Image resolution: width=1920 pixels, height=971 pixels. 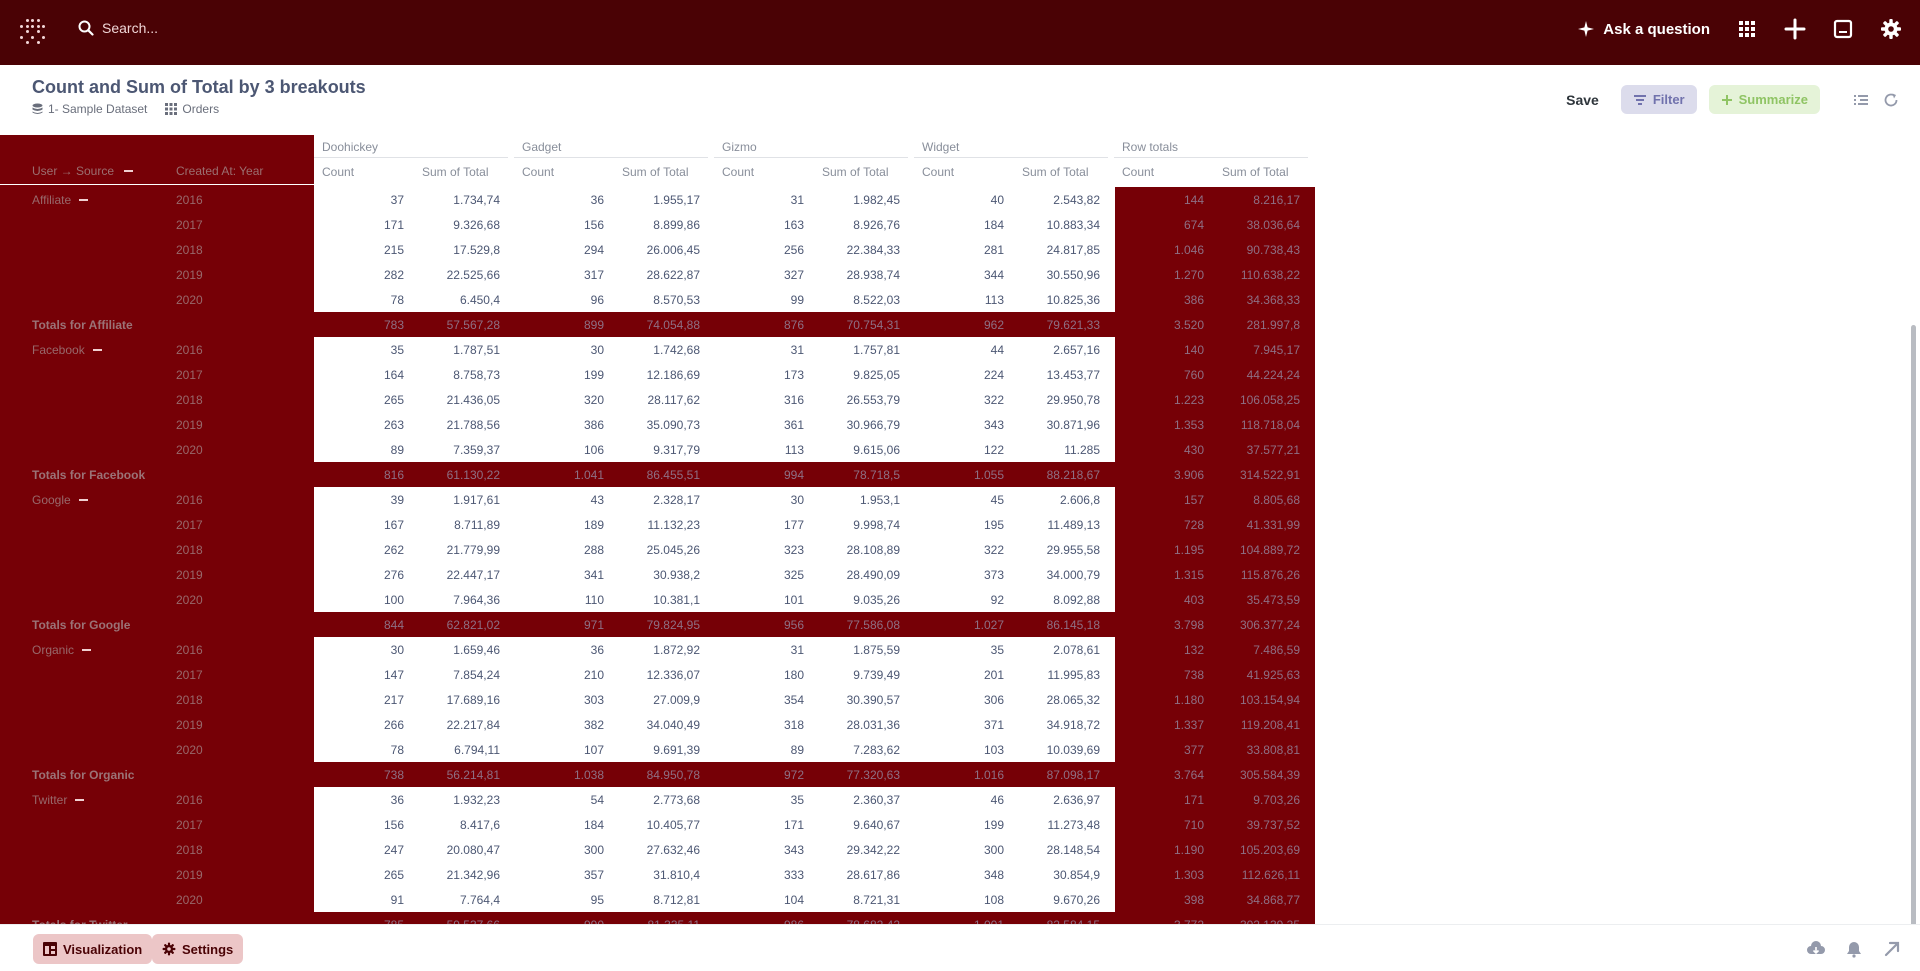 I want to click on notebook-editor-icon, so click(x=1861, y=100).